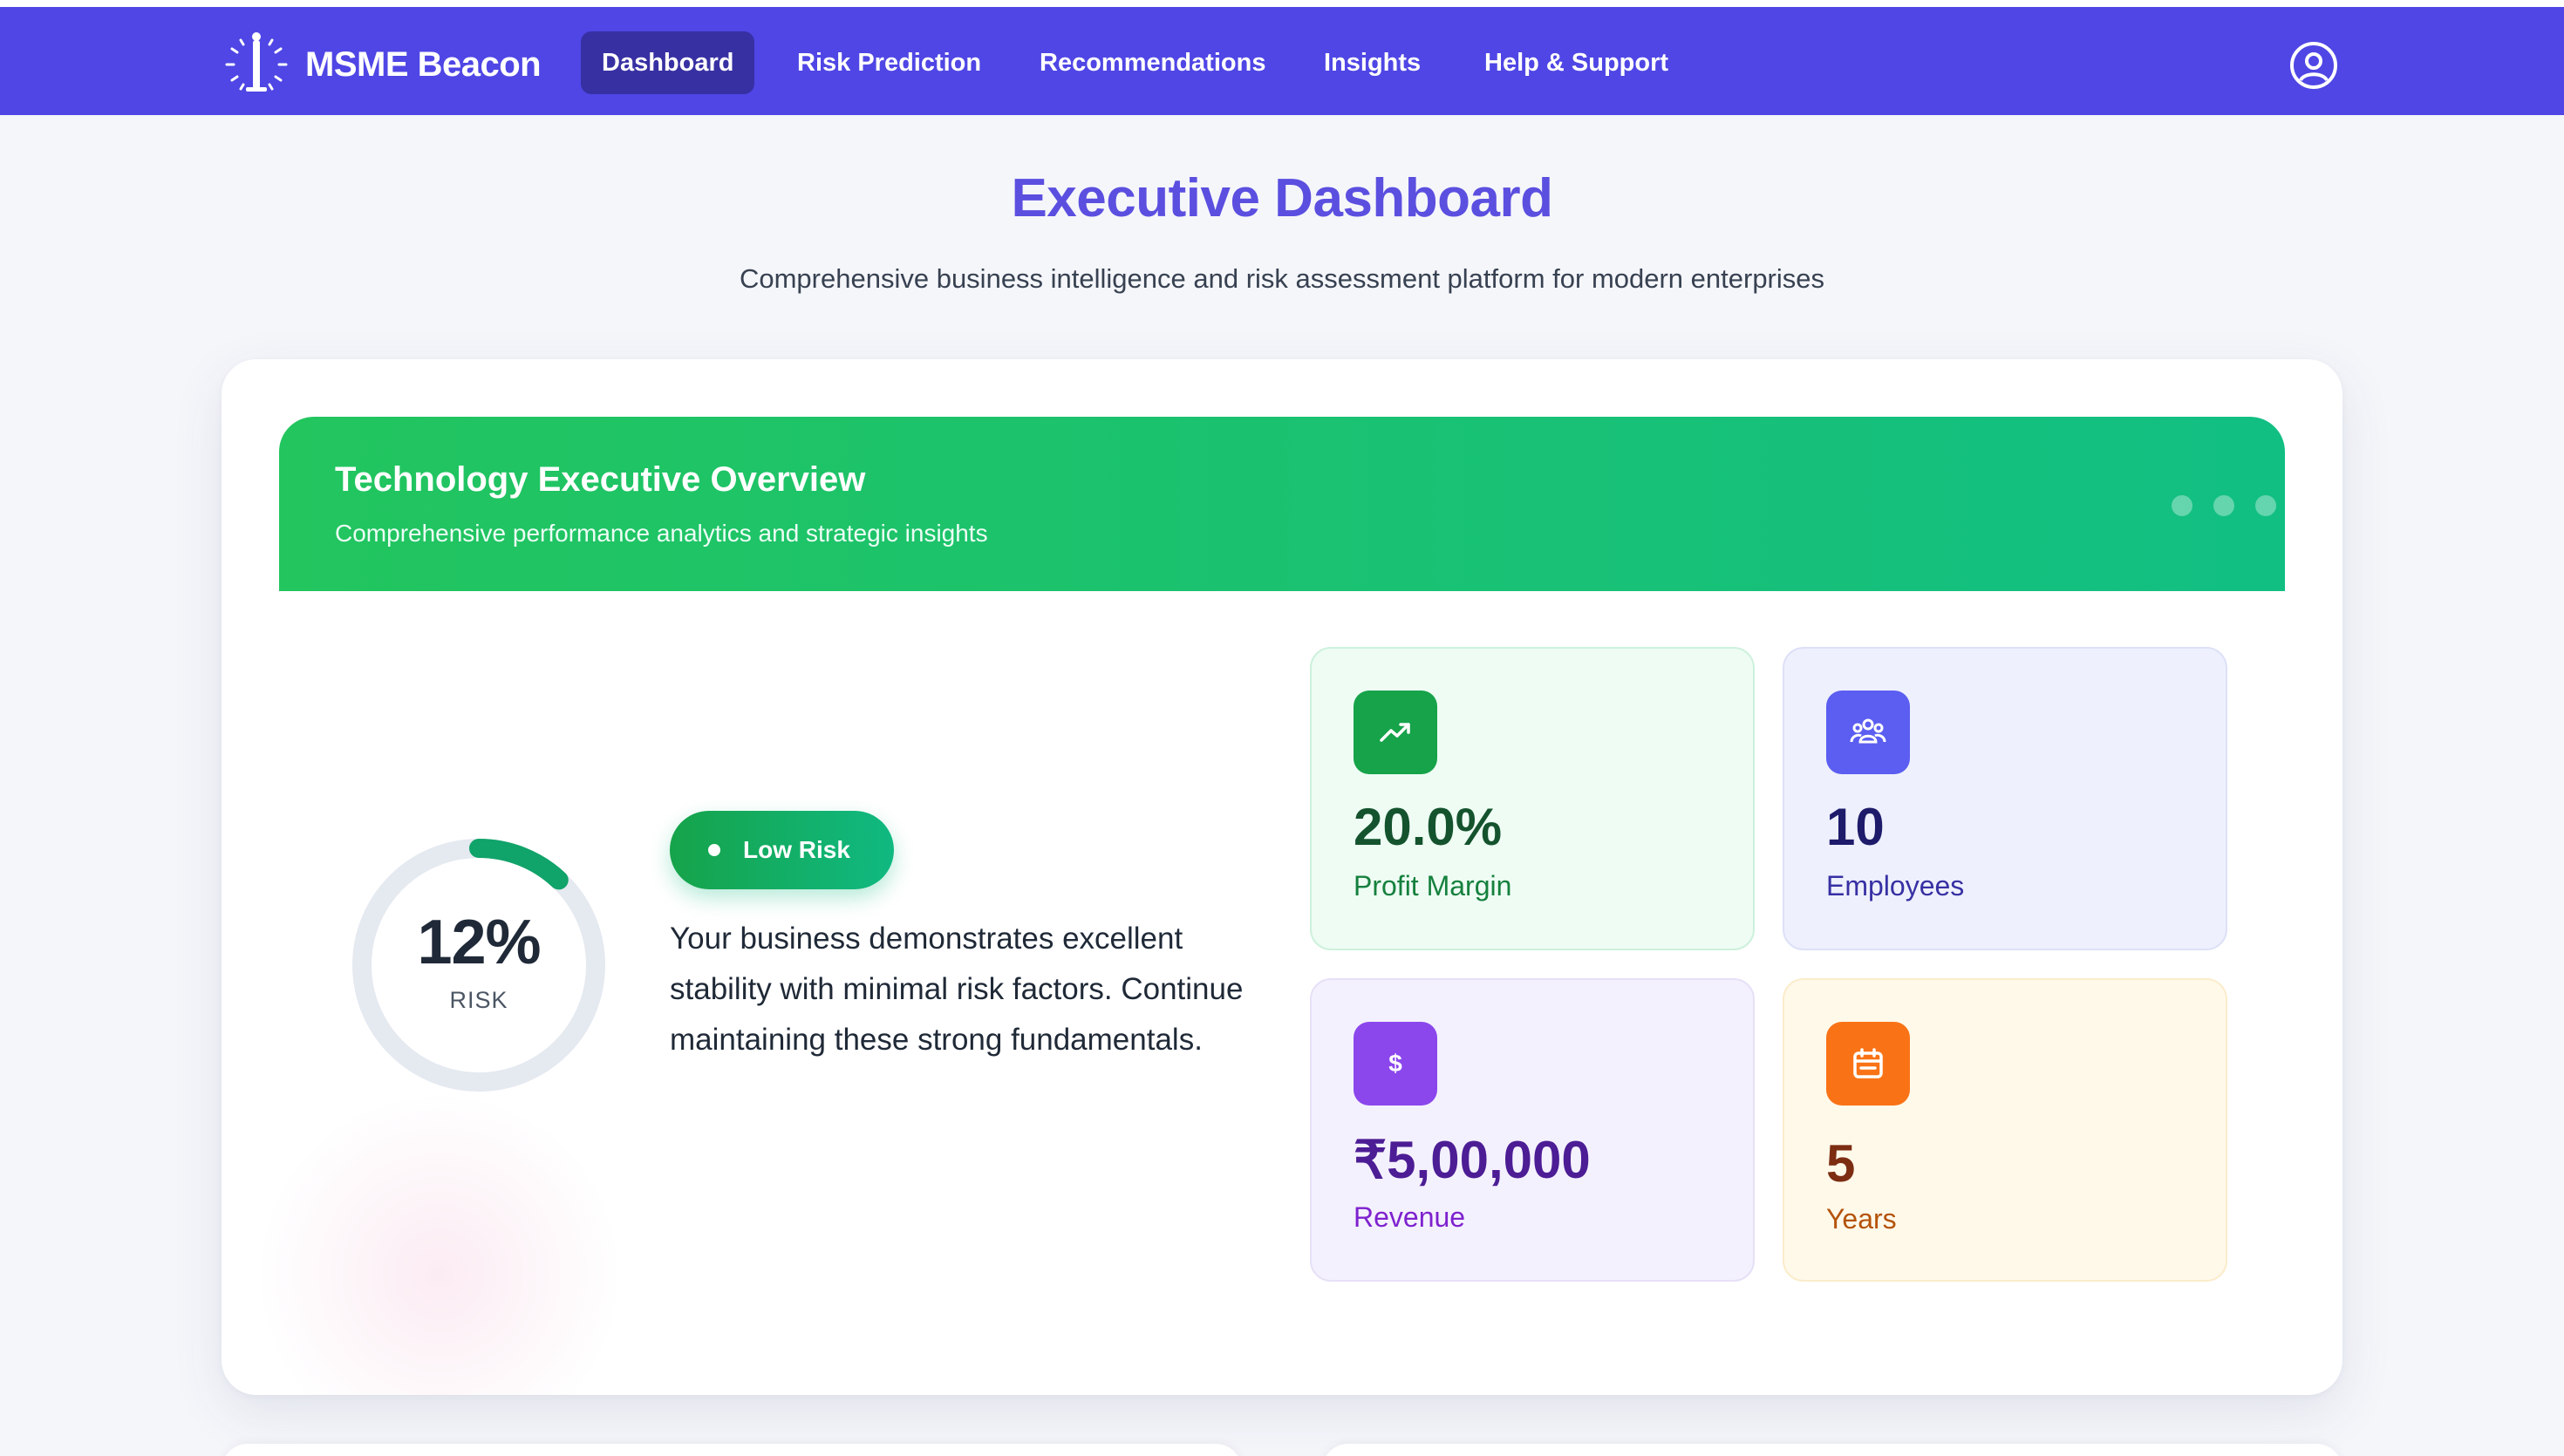 This screenshot has height=1456, width=2564. I want to click on metric-label: Years, so click(1861, 1219).